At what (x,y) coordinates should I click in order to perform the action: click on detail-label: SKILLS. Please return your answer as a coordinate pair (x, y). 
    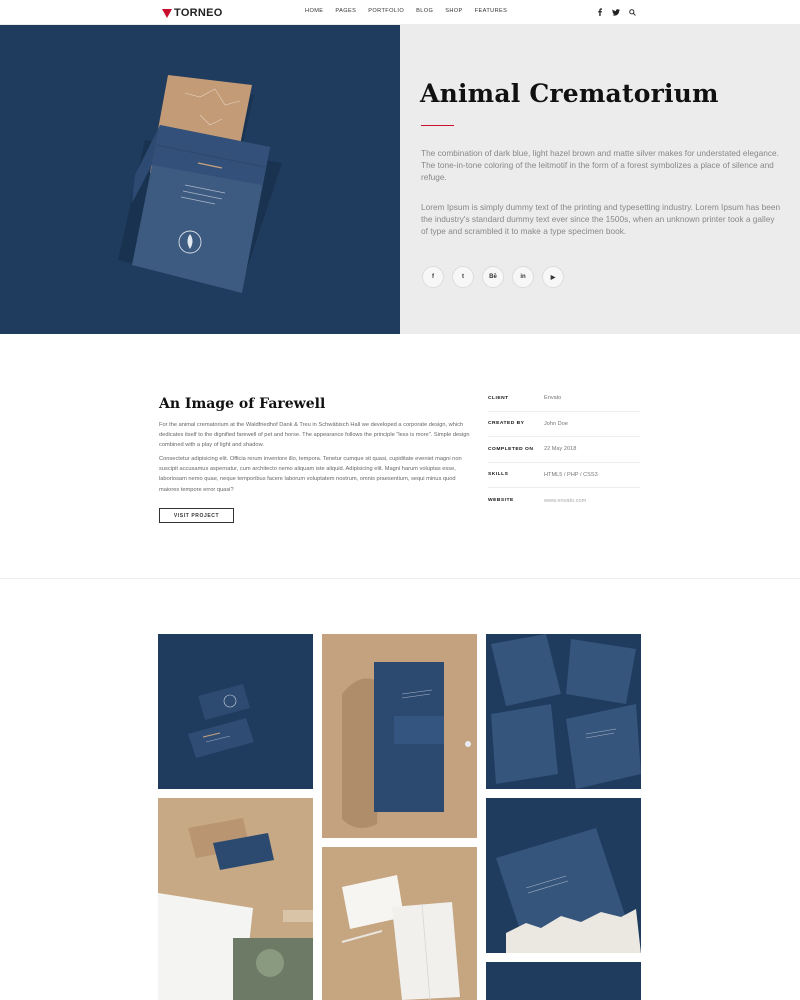
    Looking at the image, I should click on (498, 475).